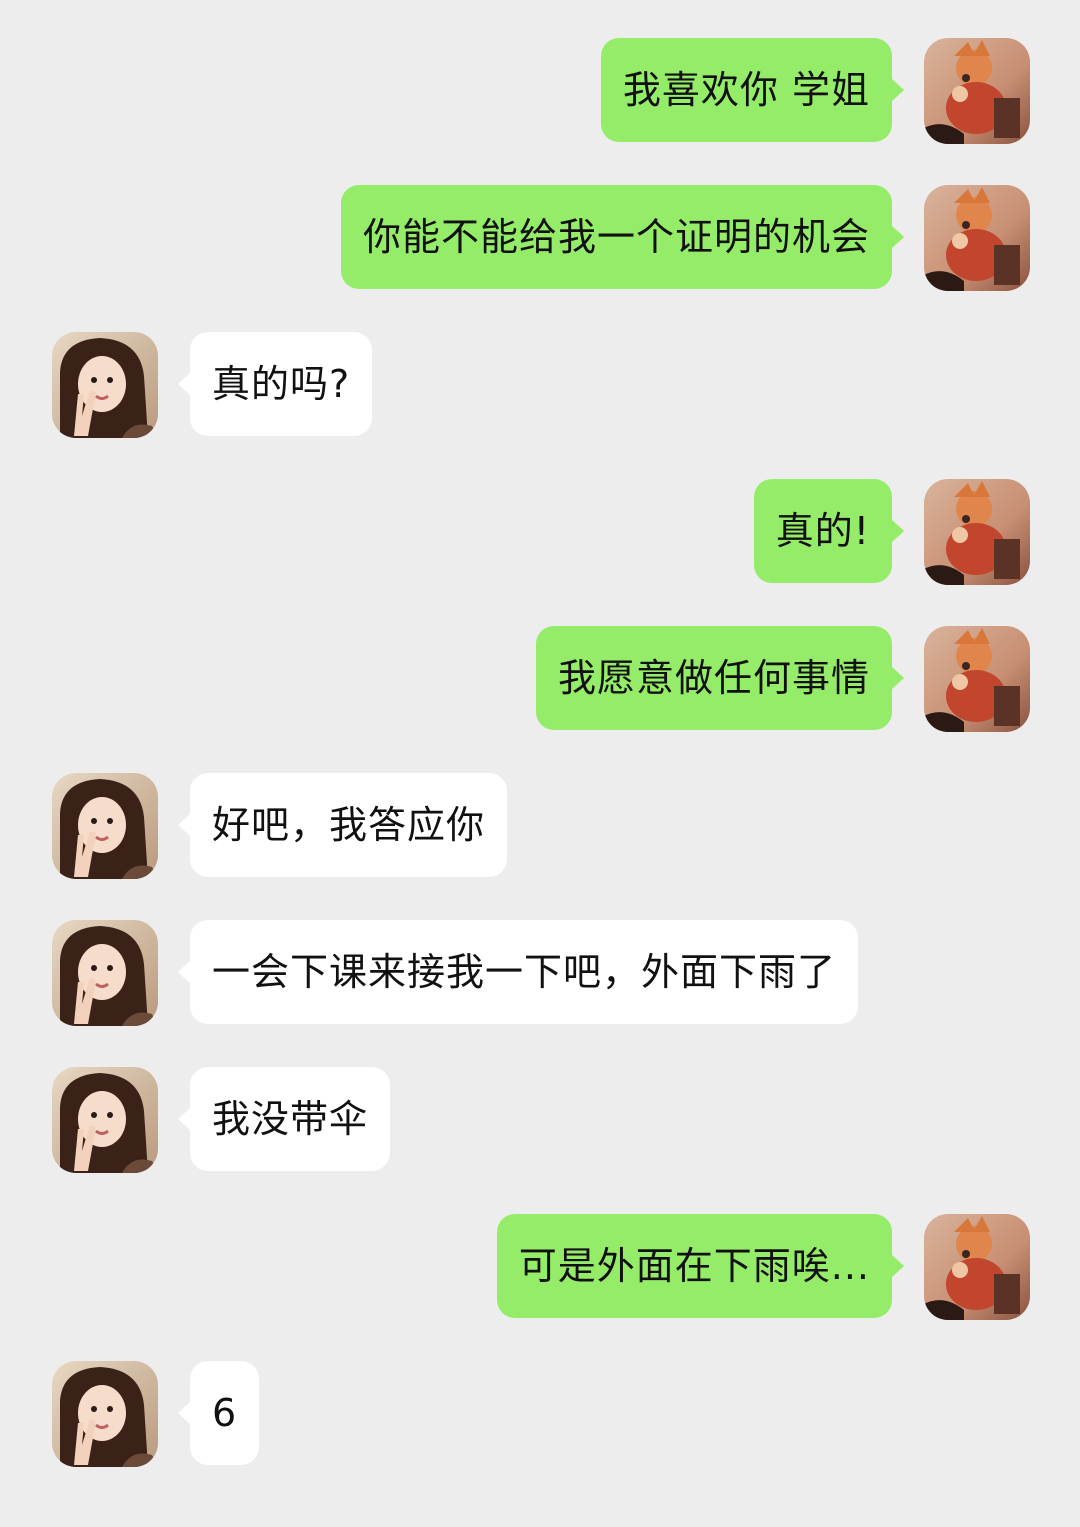  I want to click on message-row: 我没带伞, so click(540, 1120).